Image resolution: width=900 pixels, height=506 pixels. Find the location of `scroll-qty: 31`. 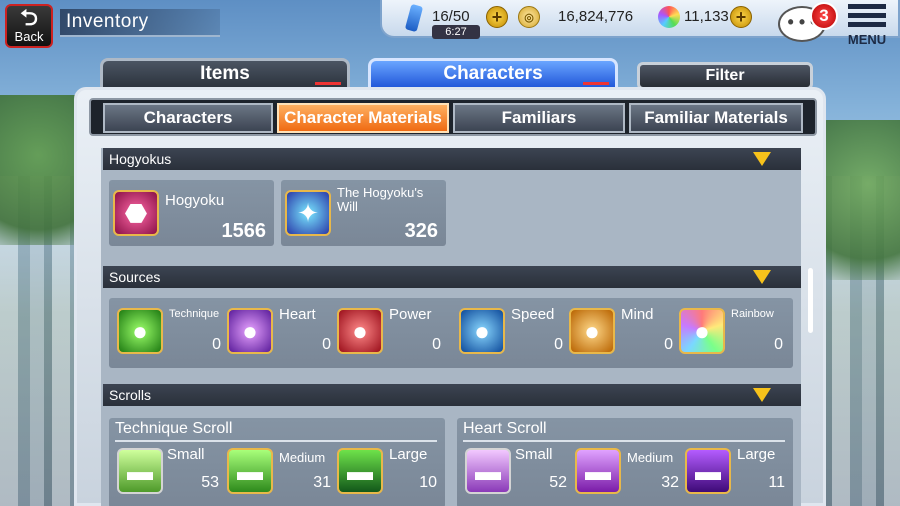

scroll-qty: 31 is located at coordinates (322, 482).